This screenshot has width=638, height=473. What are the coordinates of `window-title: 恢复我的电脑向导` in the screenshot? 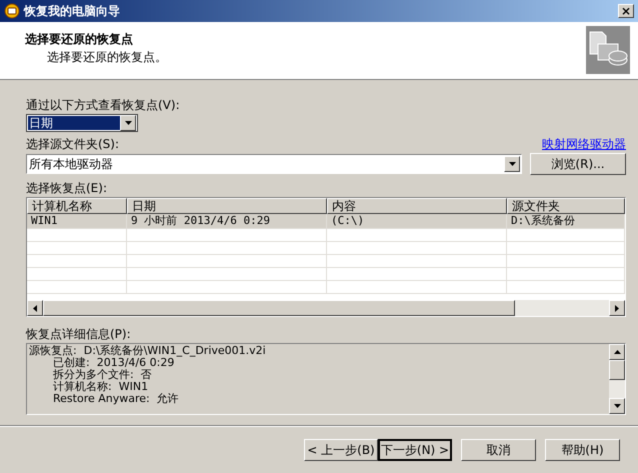 It's located at (72, 11).